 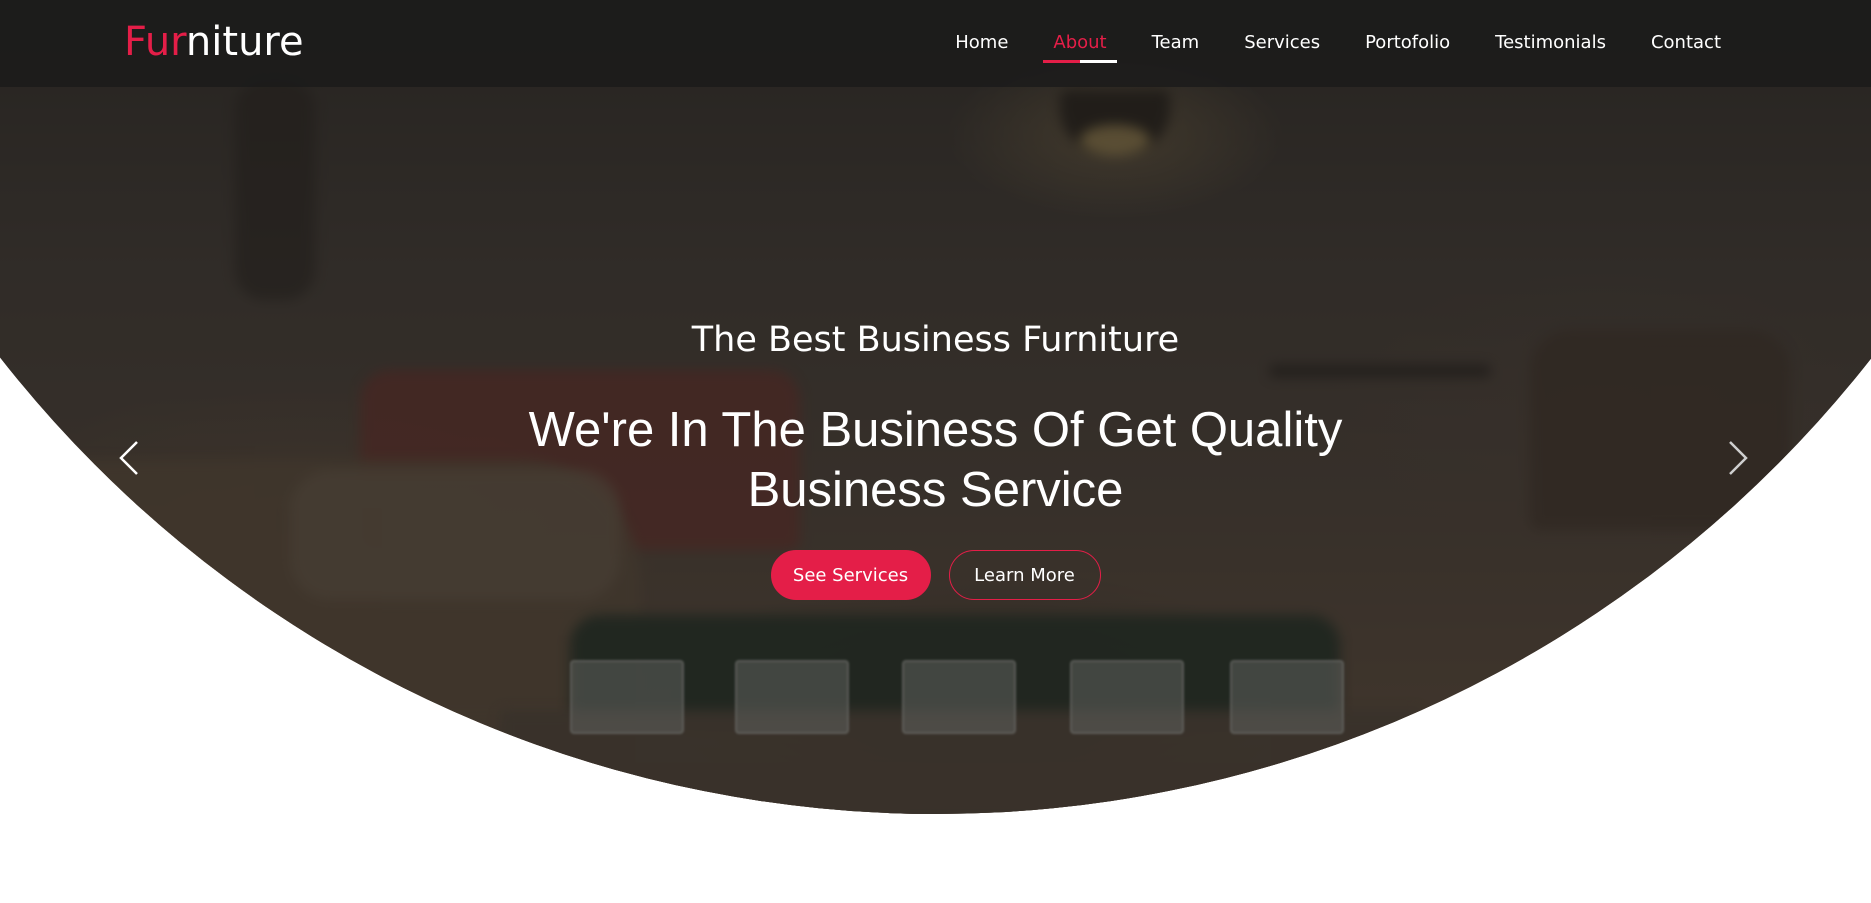 I want to click on hero-buttons: See Services Learn More, so click(x=935, y=575).